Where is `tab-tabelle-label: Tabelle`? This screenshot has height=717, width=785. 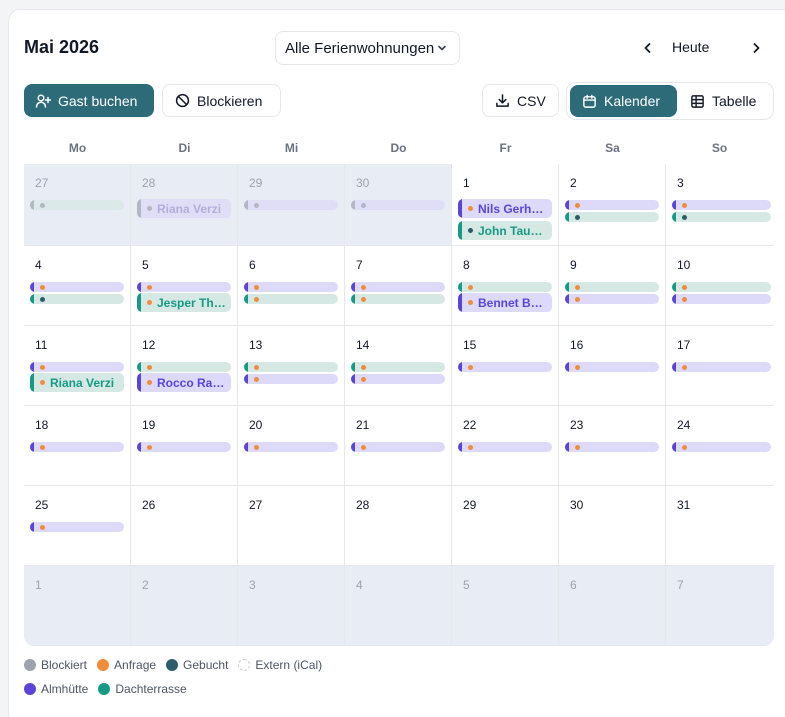
tab-tabelle-label: Tabelle is located at coordinates (734, 101).